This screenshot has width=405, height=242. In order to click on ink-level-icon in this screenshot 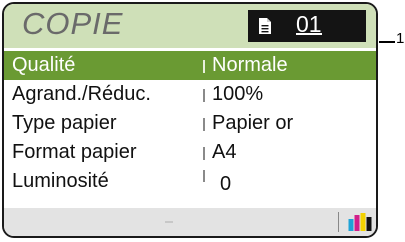, I will do `click(360, 222)`.